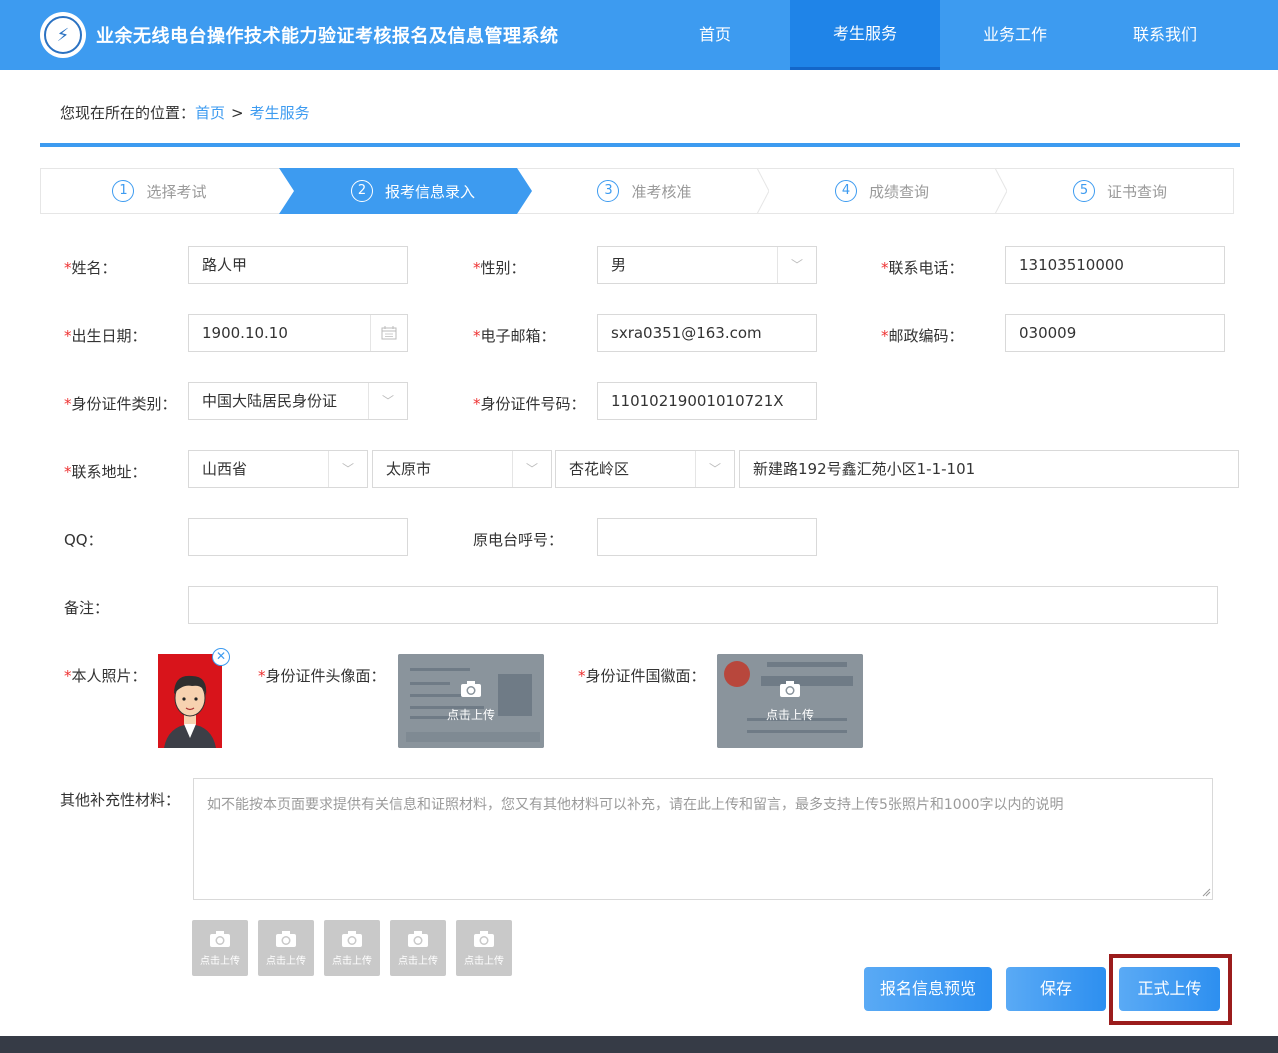  Describe the element at coordinates (278, 469) in the screenshot. I see `province-select: 山西省 ﹀` at that location.